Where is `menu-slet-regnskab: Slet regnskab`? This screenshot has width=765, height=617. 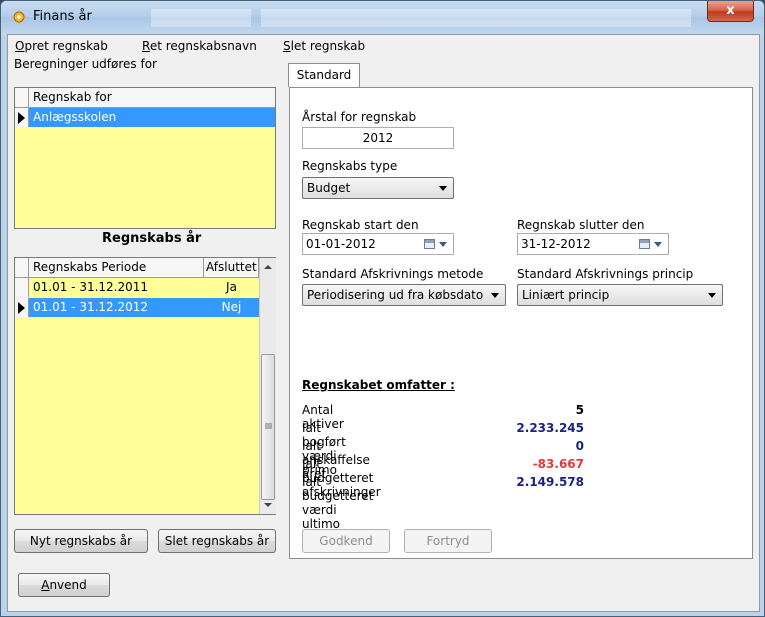
menu-slet-regnskab: Slet regnskab is located at coordinates (324, 46).